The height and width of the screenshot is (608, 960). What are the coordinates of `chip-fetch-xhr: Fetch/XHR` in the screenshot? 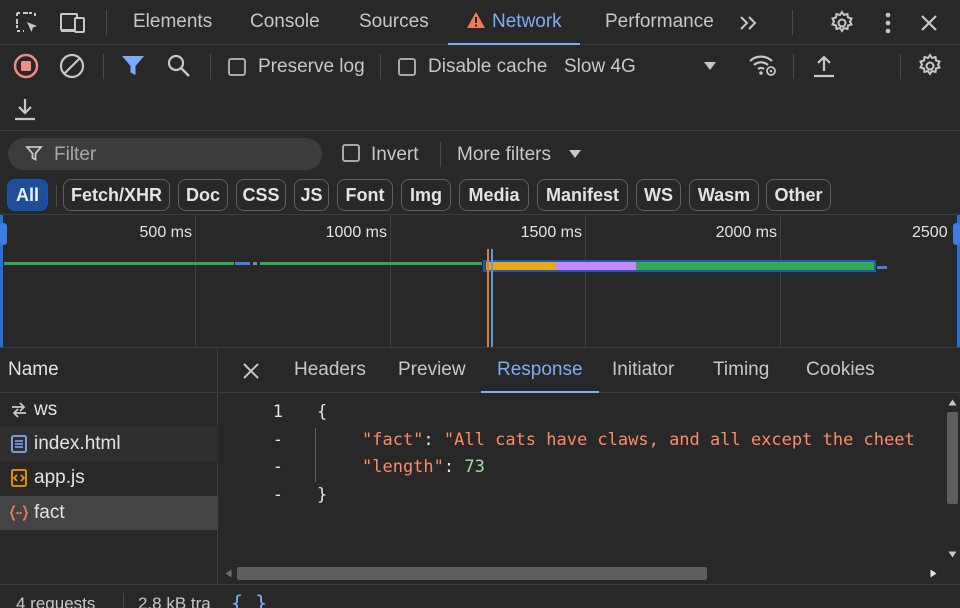 It's located at (116, 195).